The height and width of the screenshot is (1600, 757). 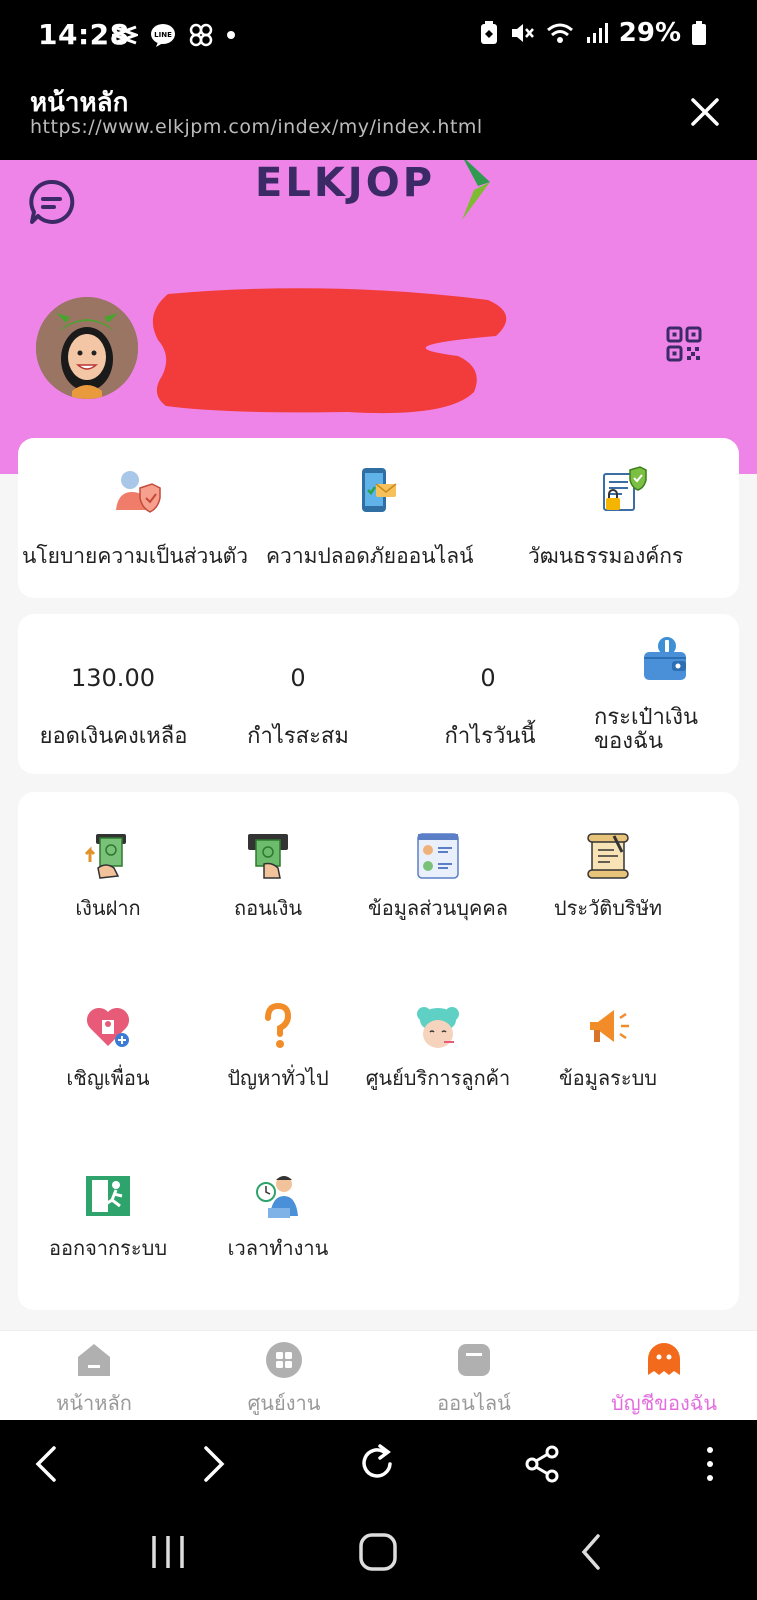 I want to click on avatar, so click(x=87, y=348).